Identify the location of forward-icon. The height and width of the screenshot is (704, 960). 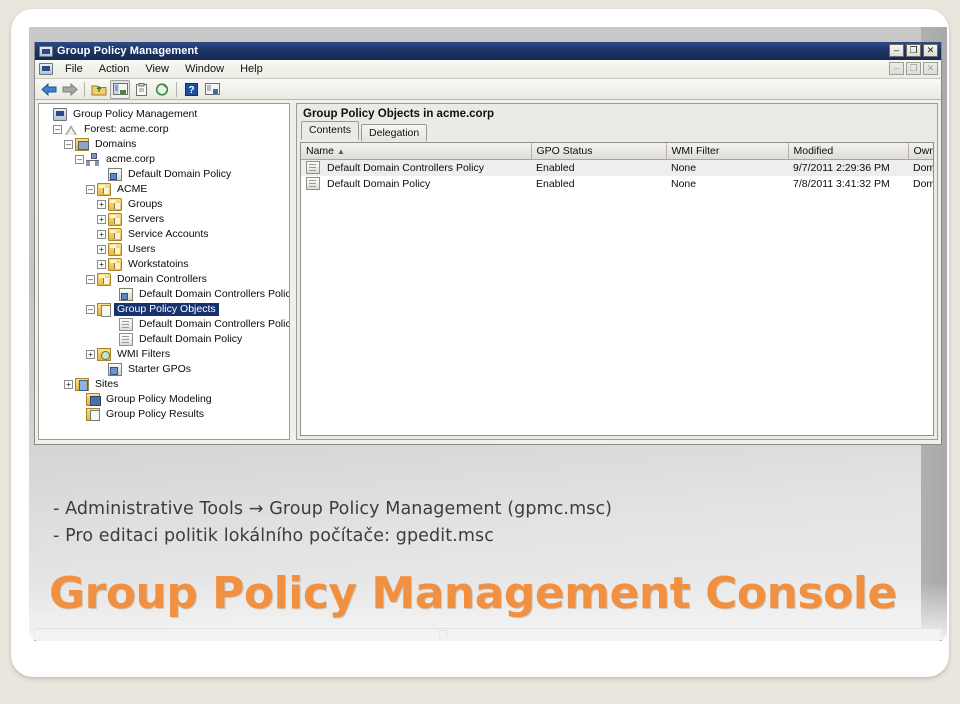
(70, 89).